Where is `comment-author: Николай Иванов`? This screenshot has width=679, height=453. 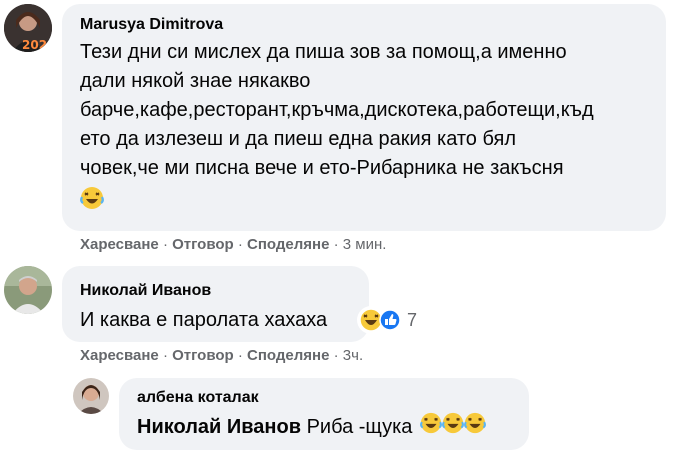 comment-author: Николай Иванов is located at coordinates (145, 291).